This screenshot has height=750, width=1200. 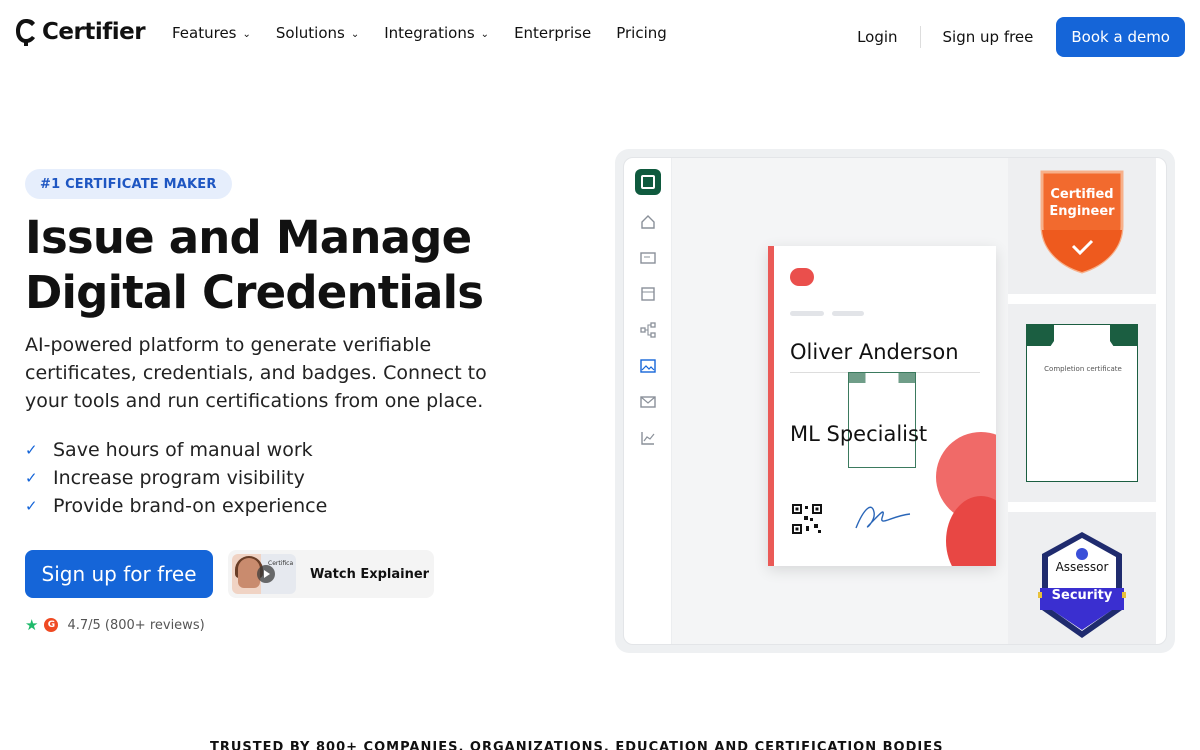 What do you see at coordinates (1082, 211) in the screenshot?
I see `engineer-label: Engineer` at bounding box center [1082, 211].